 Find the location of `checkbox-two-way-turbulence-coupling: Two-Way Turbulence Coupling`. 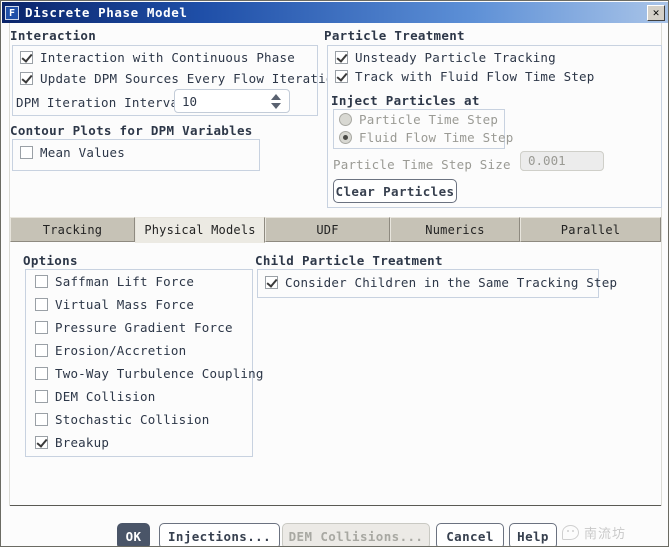

checkbox-two-way-turbulence-coupling: Two-Way Turbulence Coupling is located at coordinates (149, 373).